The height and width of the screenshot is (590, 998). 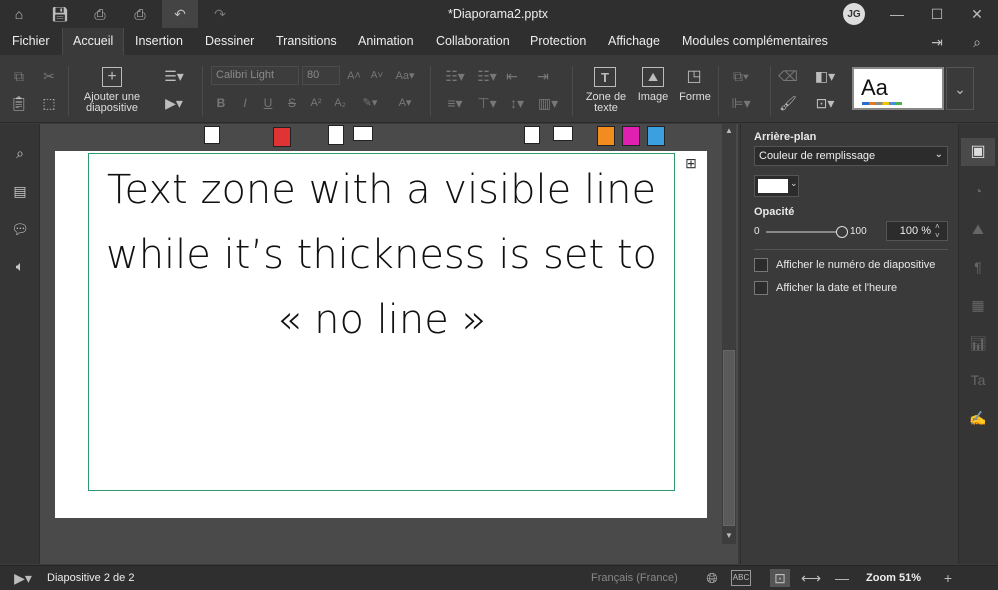 What do you see at coordinates (340, 103) in the screenshot?
I see `subscript-icon: A₂` at bounding box center [340, 103].